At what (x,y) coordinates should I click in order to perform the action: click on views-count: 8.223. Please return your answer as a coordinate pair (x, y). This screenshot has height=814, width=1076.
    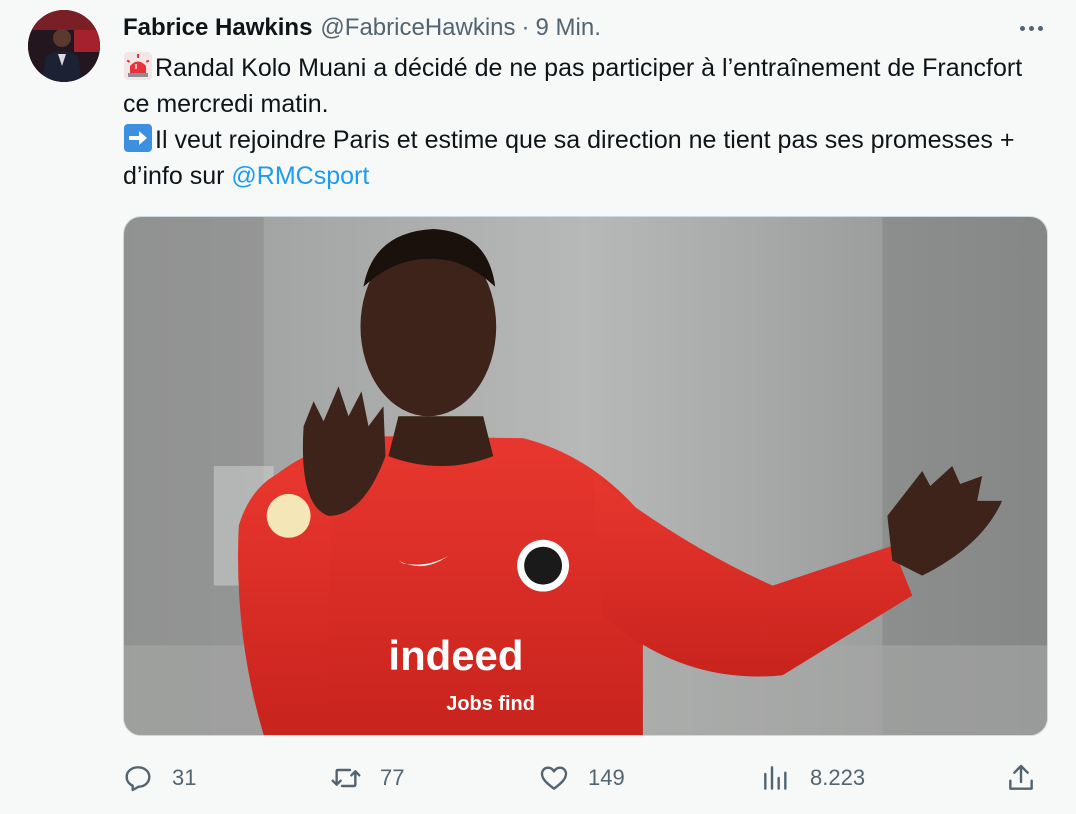
    Looking at the image, I should click on (838, 777).